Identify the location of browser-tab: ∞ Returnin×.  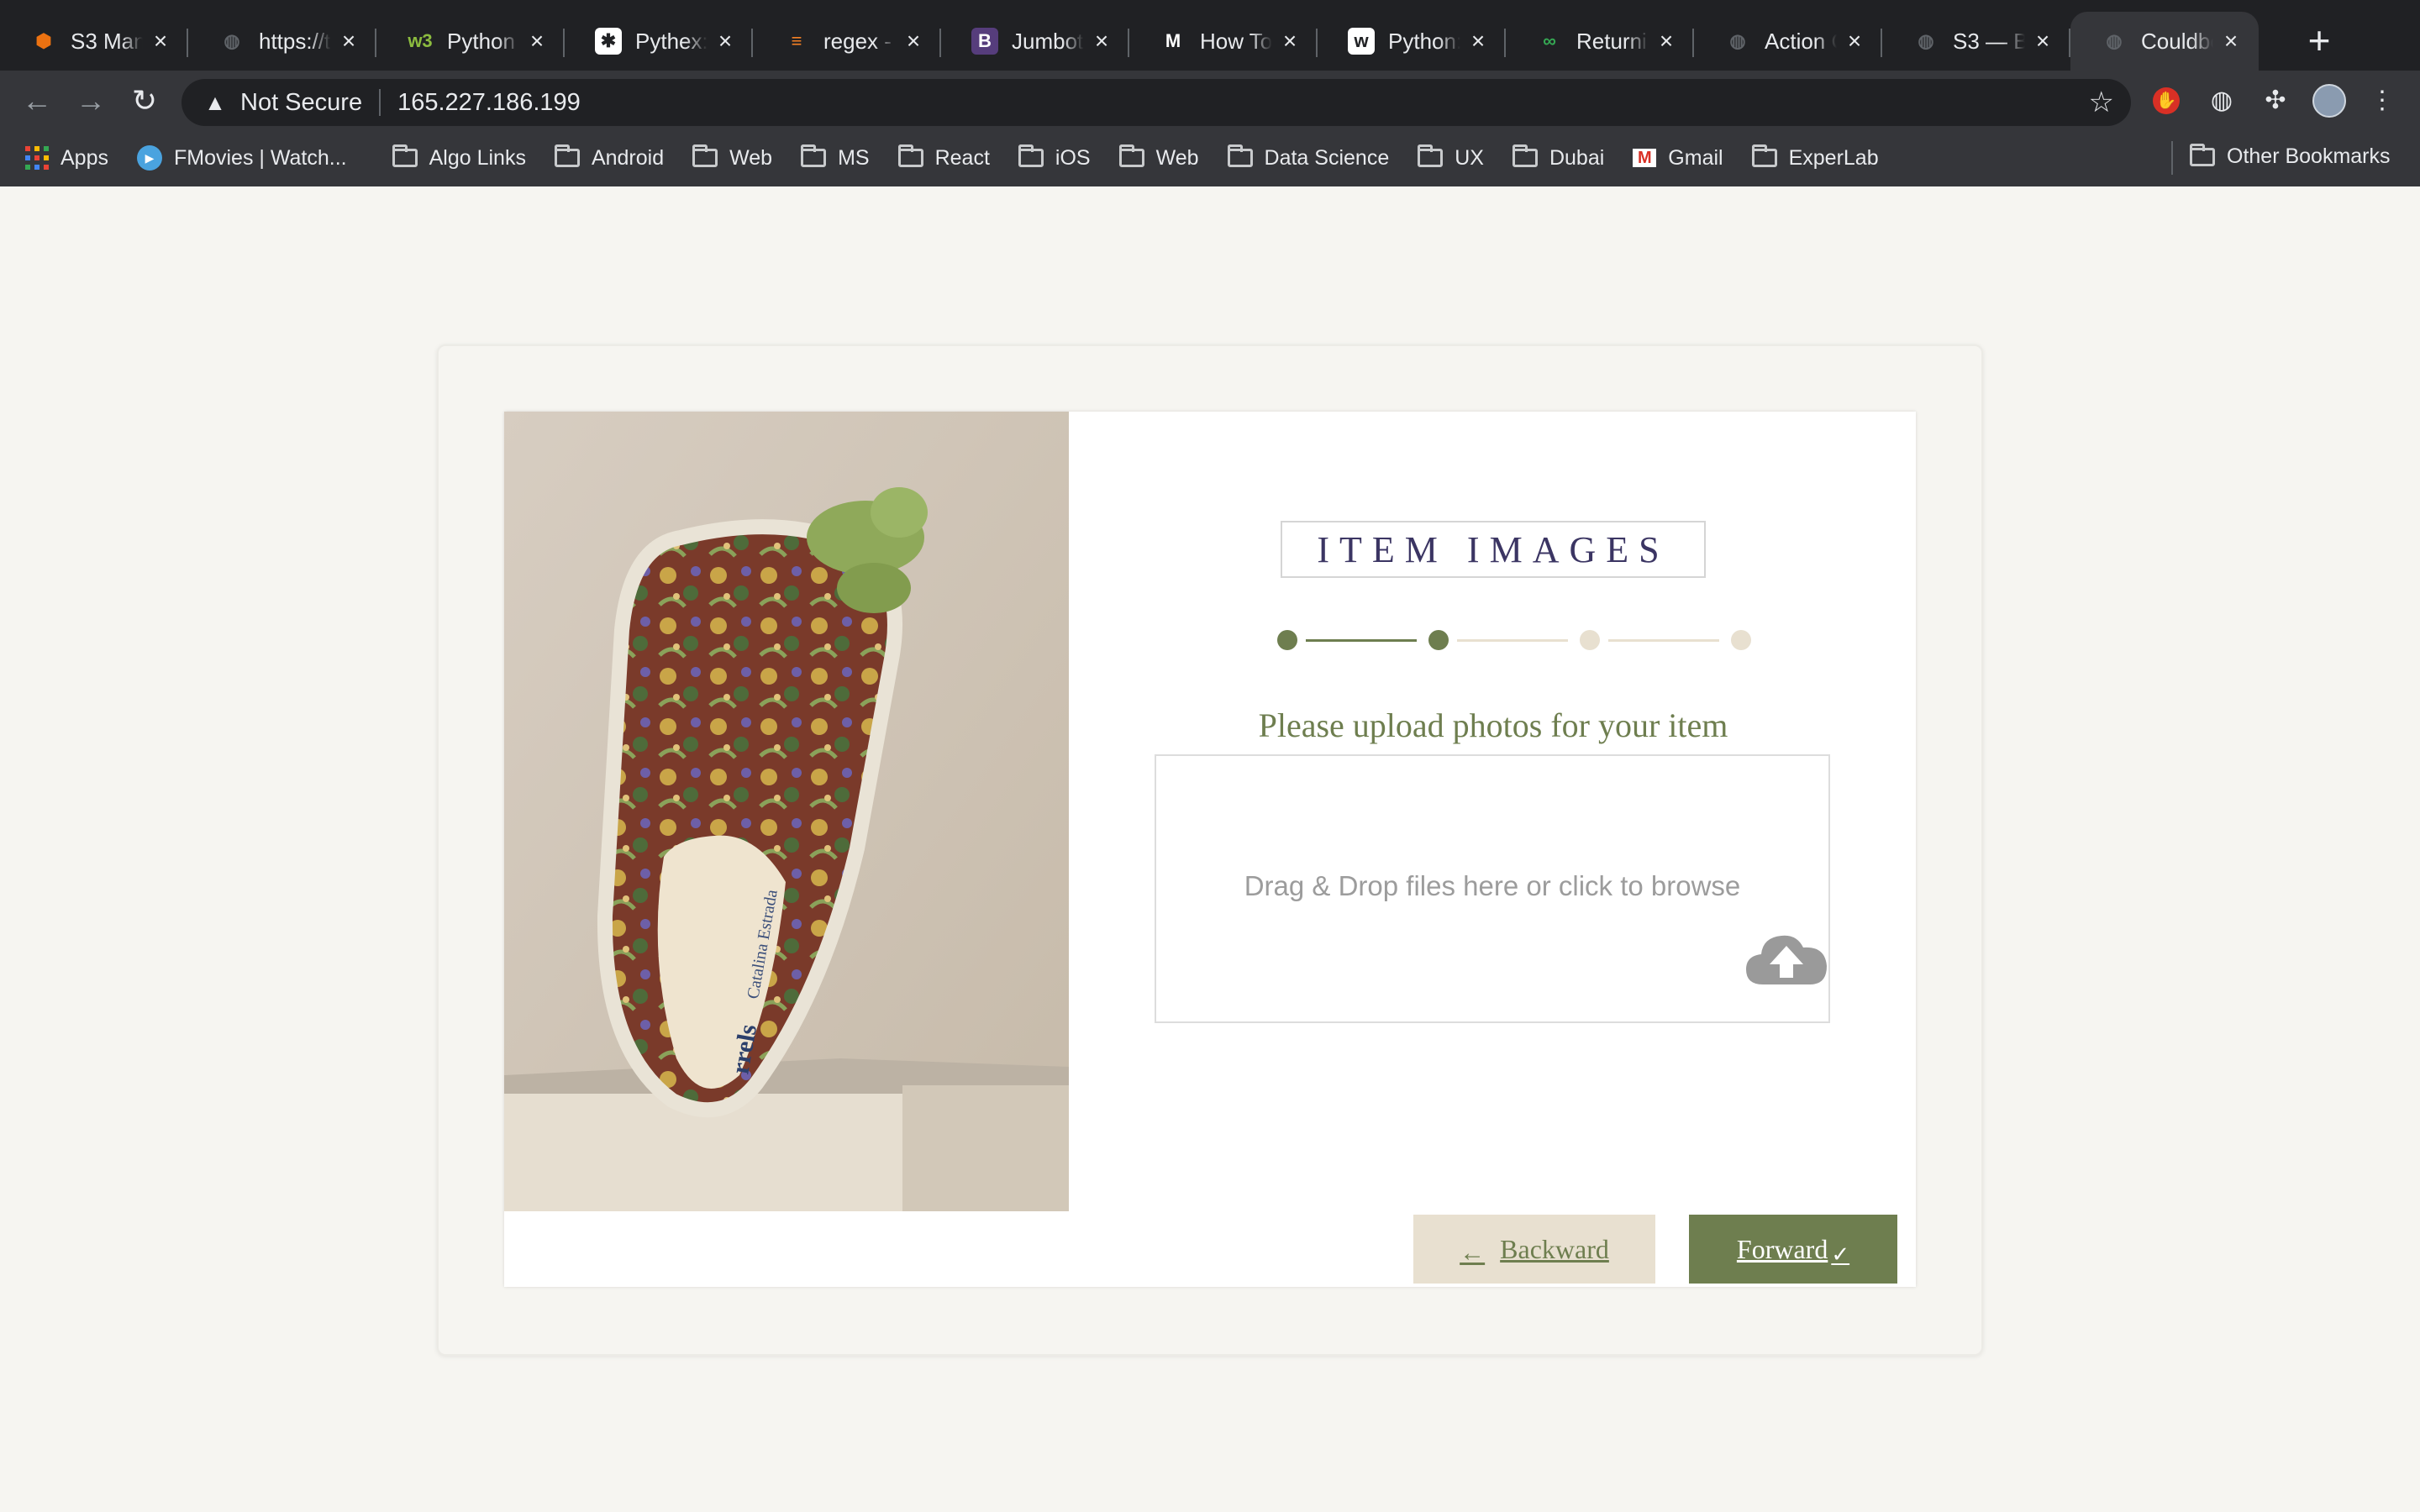
(1600, 41).